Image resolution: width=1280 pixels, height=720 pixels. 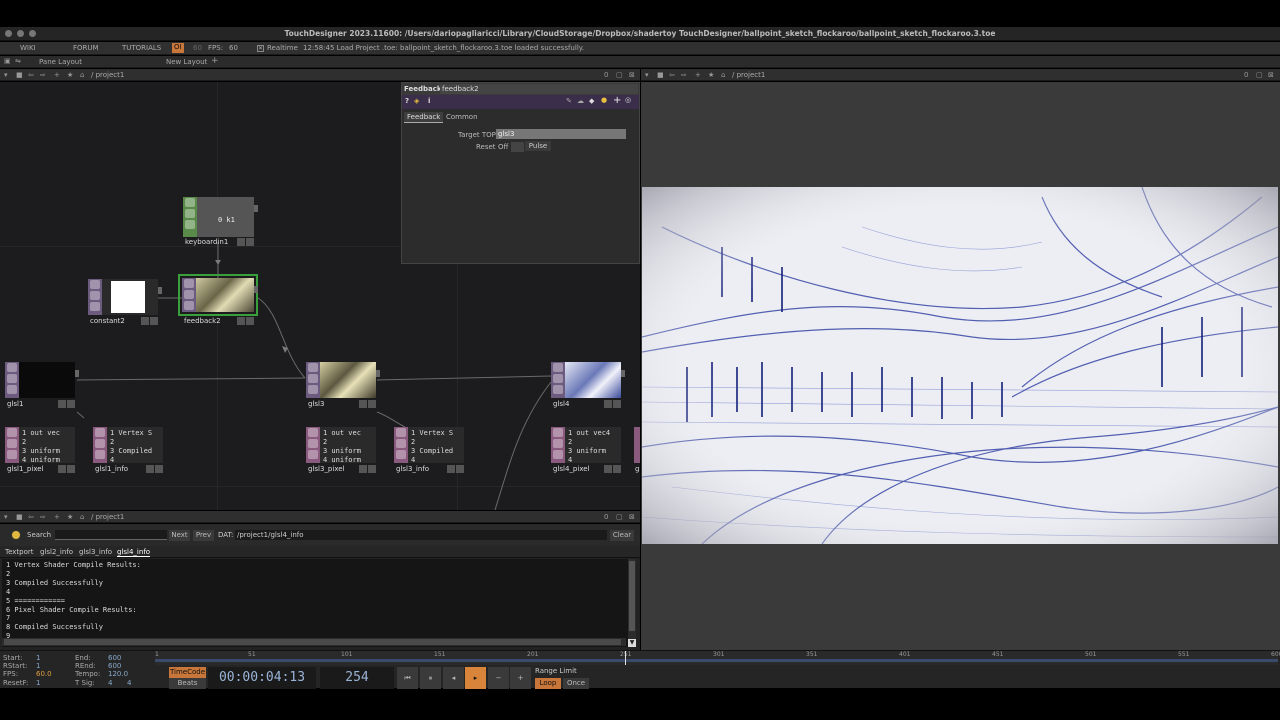 What do you see at coordinates (114, 658) in the screenshot?
I see `end-value: 600` at bounding box center [114, 658].